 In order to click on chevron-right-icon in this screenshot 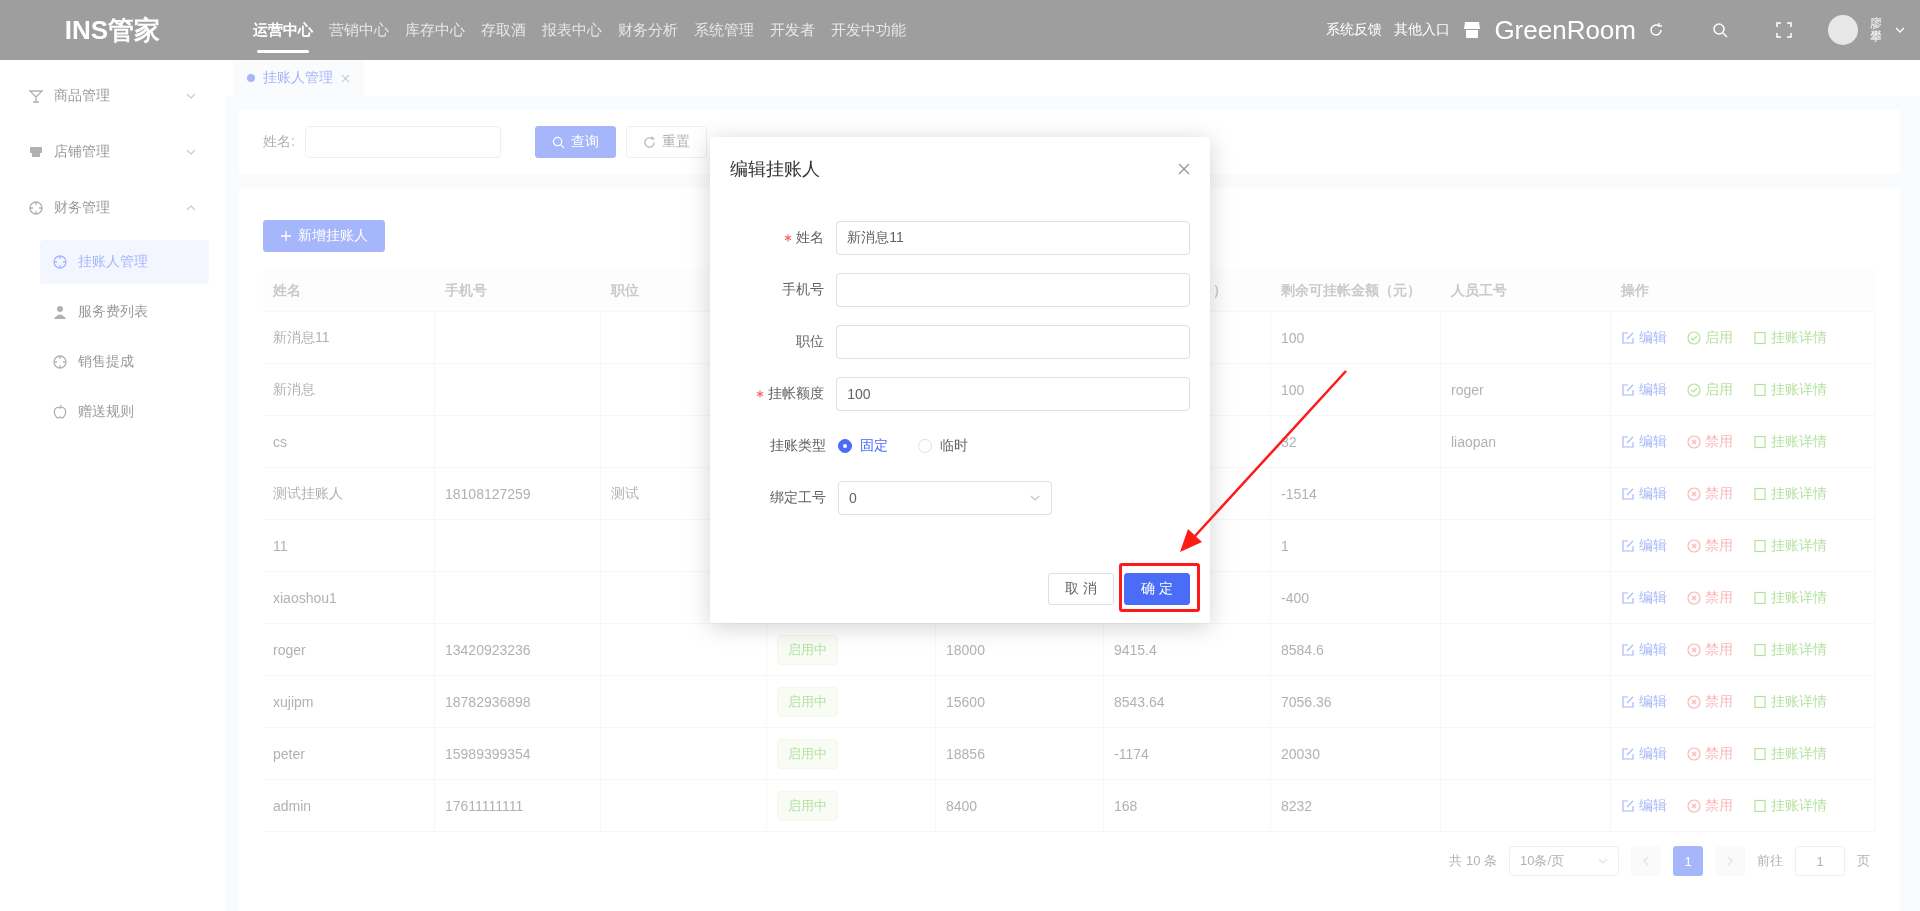, I will do `click(1730, 861)`.